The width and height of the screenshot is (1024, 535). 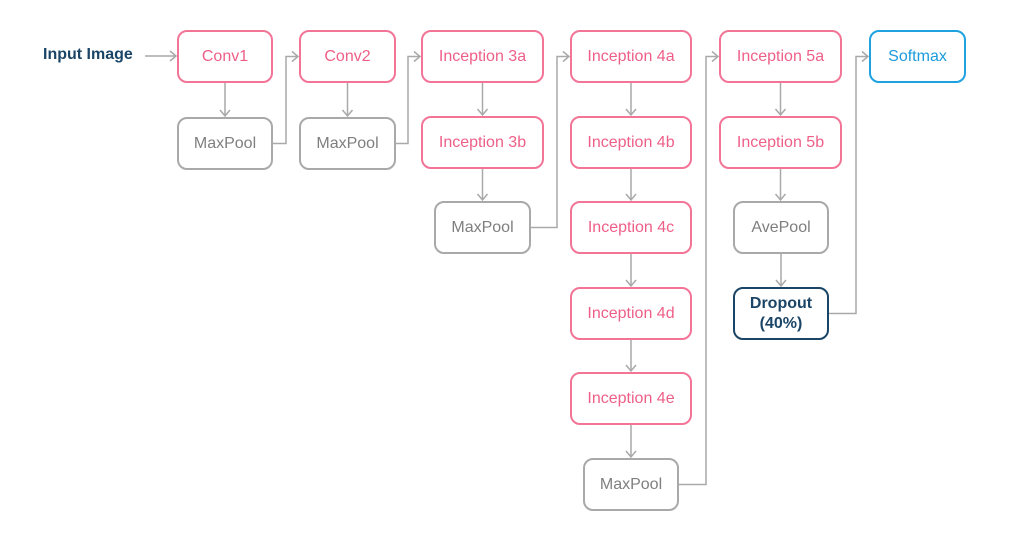 I want to click on input-image-label: Input Image, so click(x=88, y=54).